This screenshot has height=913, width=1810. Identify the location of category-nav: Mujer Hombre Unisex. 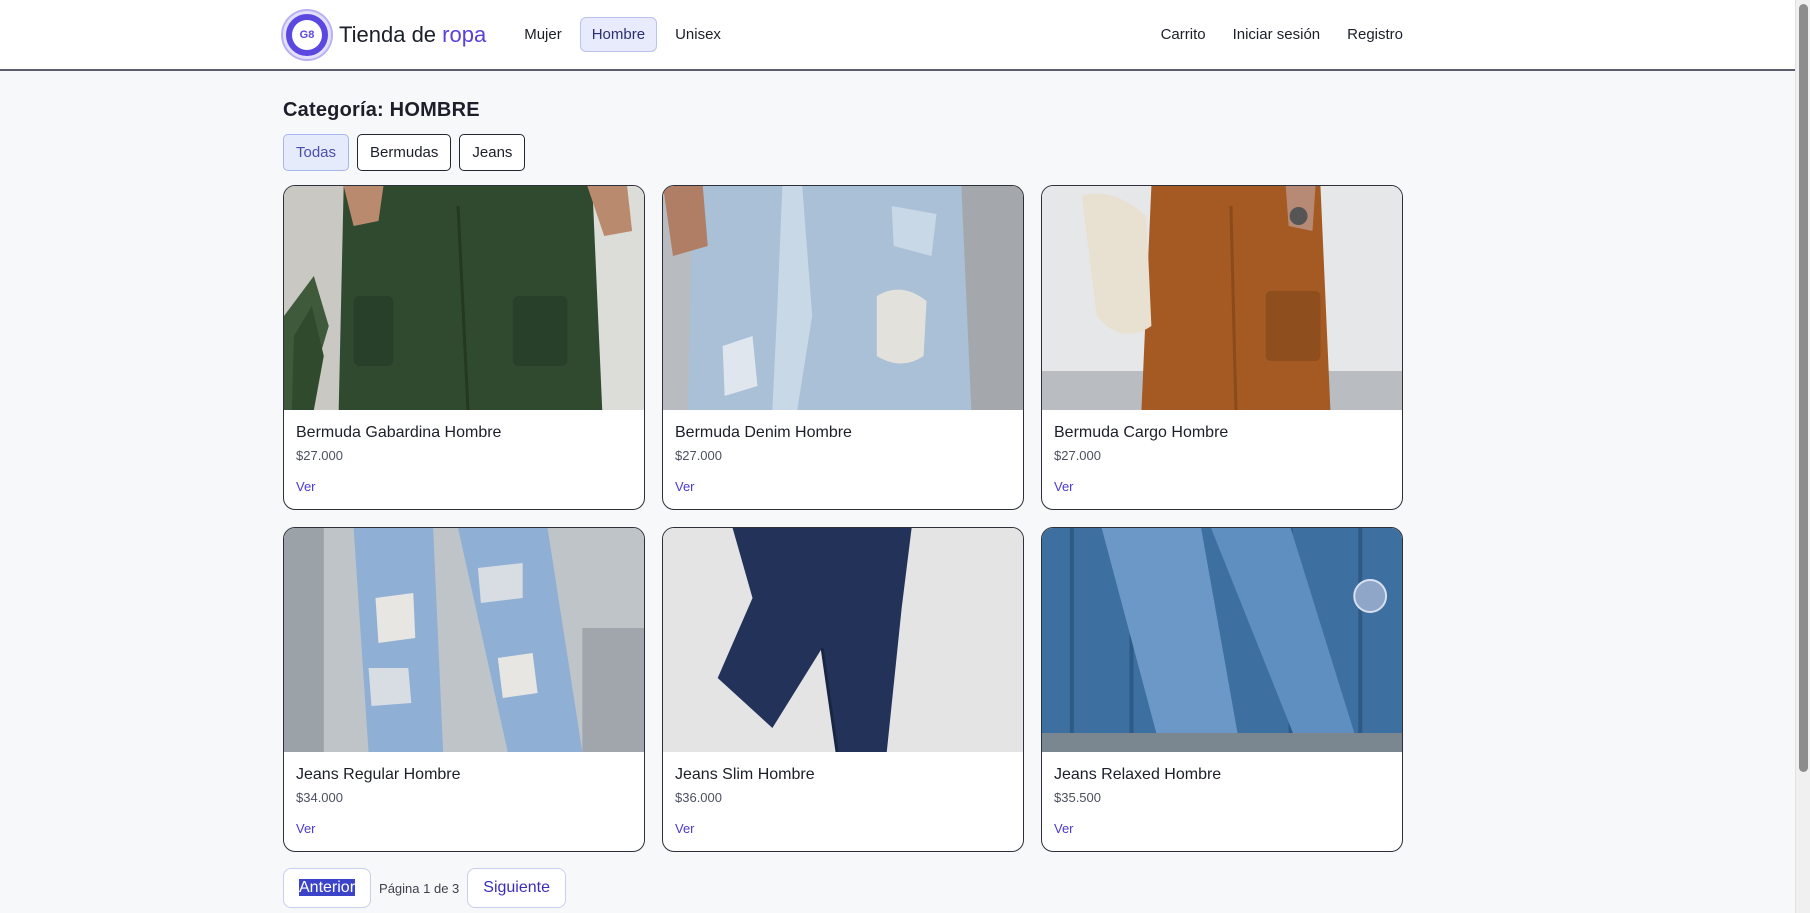
(622, 34).